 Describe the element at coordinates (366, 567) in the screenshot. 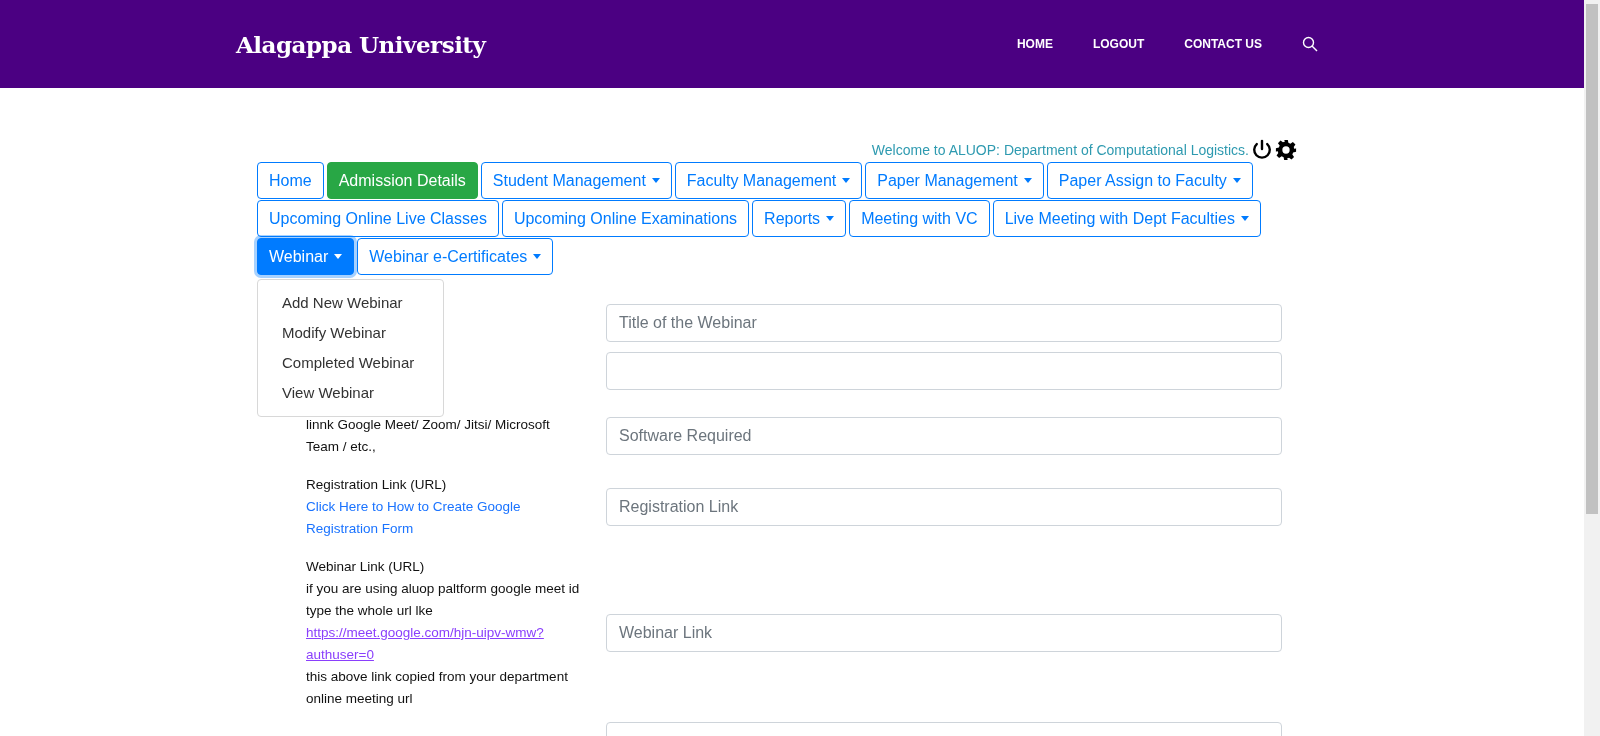

I see `field-label: Webinar Link (URL)` at that location.